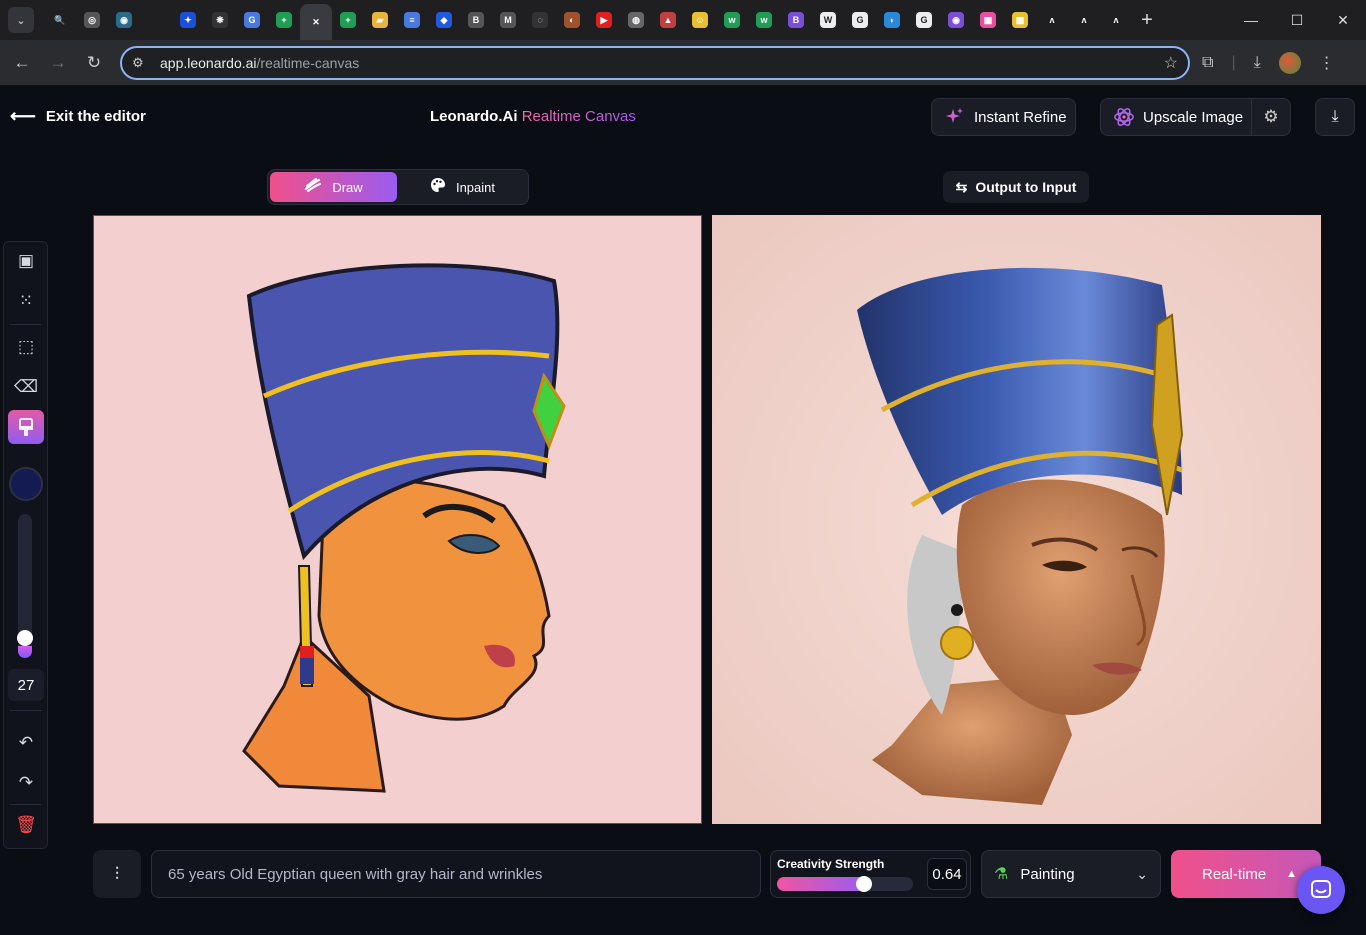  What do you see at coordinates (540, 20) in the screenshot?
I see `circle-tab: ◌` at bounding box center [540, 20].